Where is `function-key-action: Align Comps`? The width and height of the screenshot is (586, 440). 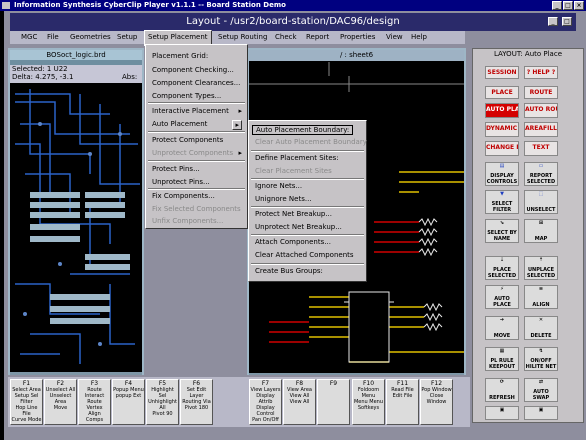
function-key-action: Align Comps is located at coordinates (94, 417).